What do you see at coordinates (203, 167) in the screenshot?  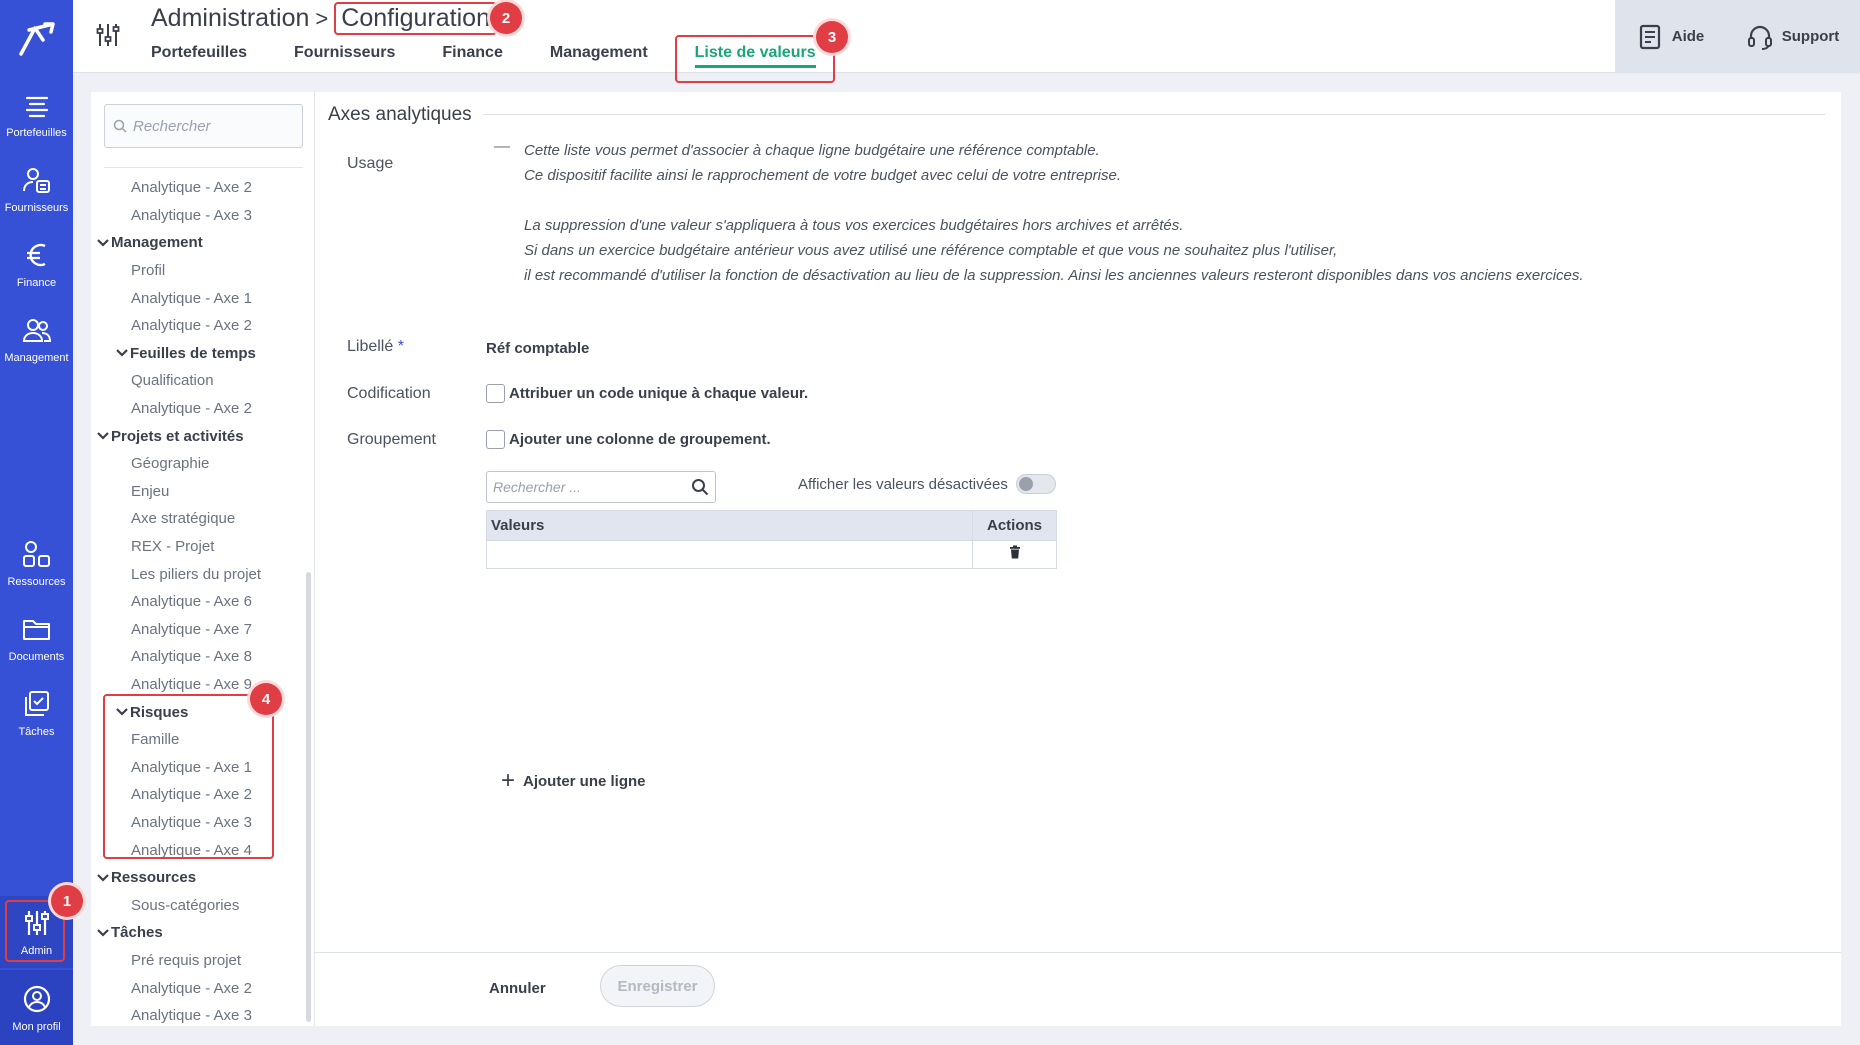 I see `sidebar-divider` at bounding box center [203, 167].